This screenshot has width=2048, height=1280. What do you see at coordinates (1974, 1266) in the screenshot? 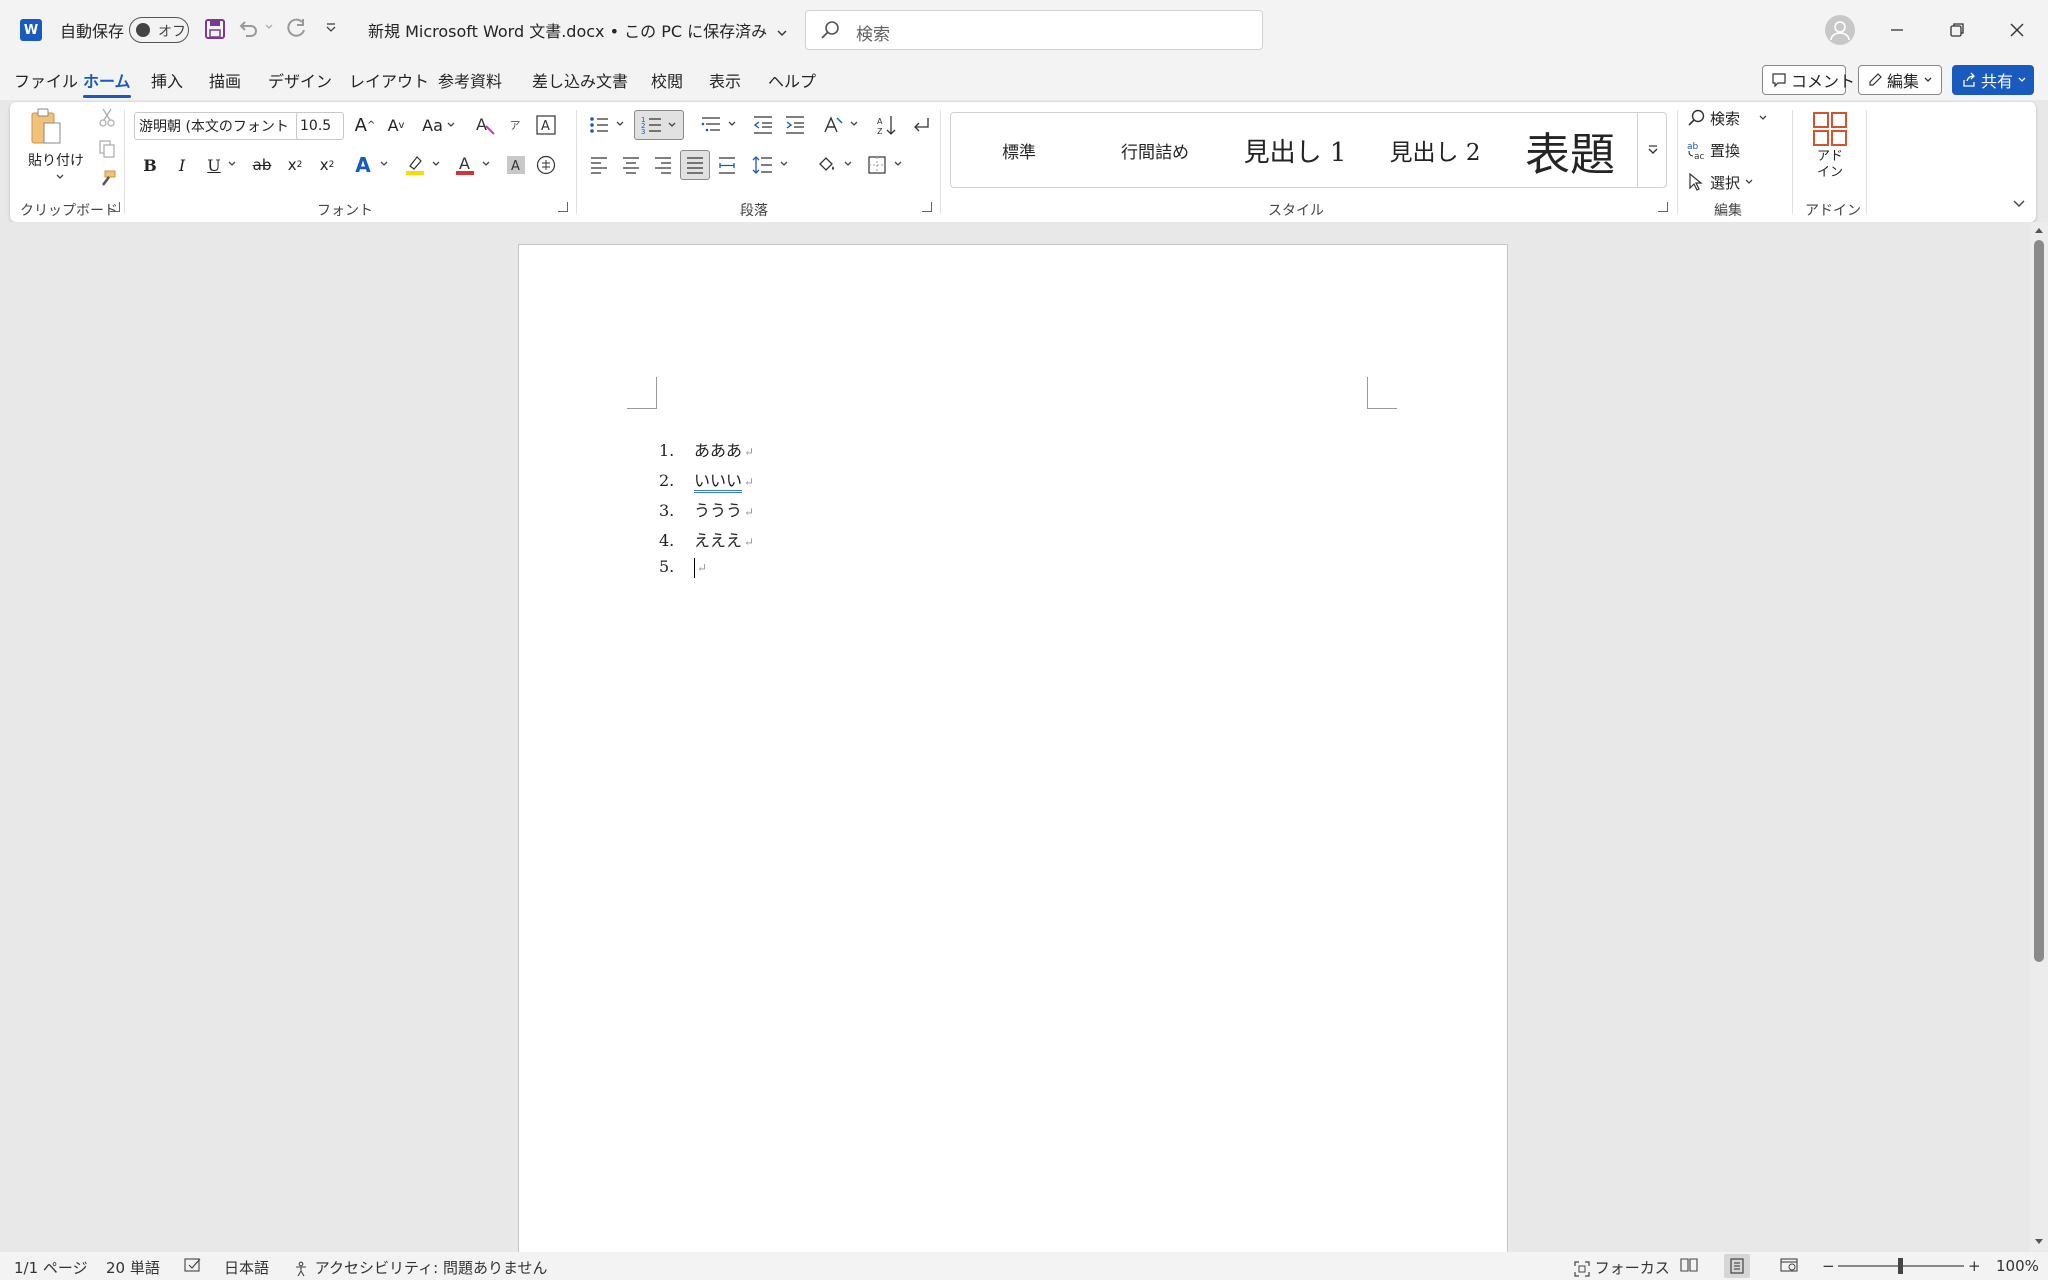
I see `zoom-in-icon: +` at bounding box center [1974, 1266].